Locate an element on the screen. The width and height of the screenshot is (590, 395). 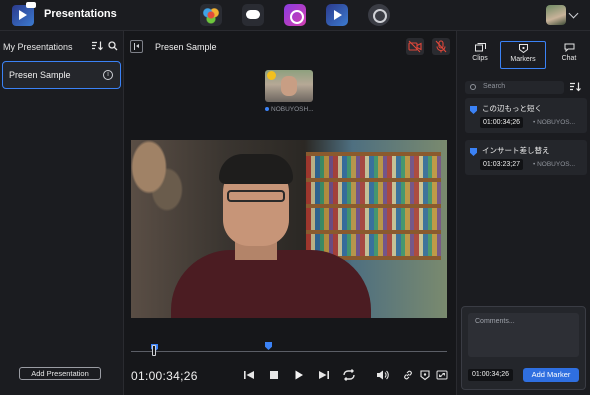
loop-icon is located at coordinates (349, 375).